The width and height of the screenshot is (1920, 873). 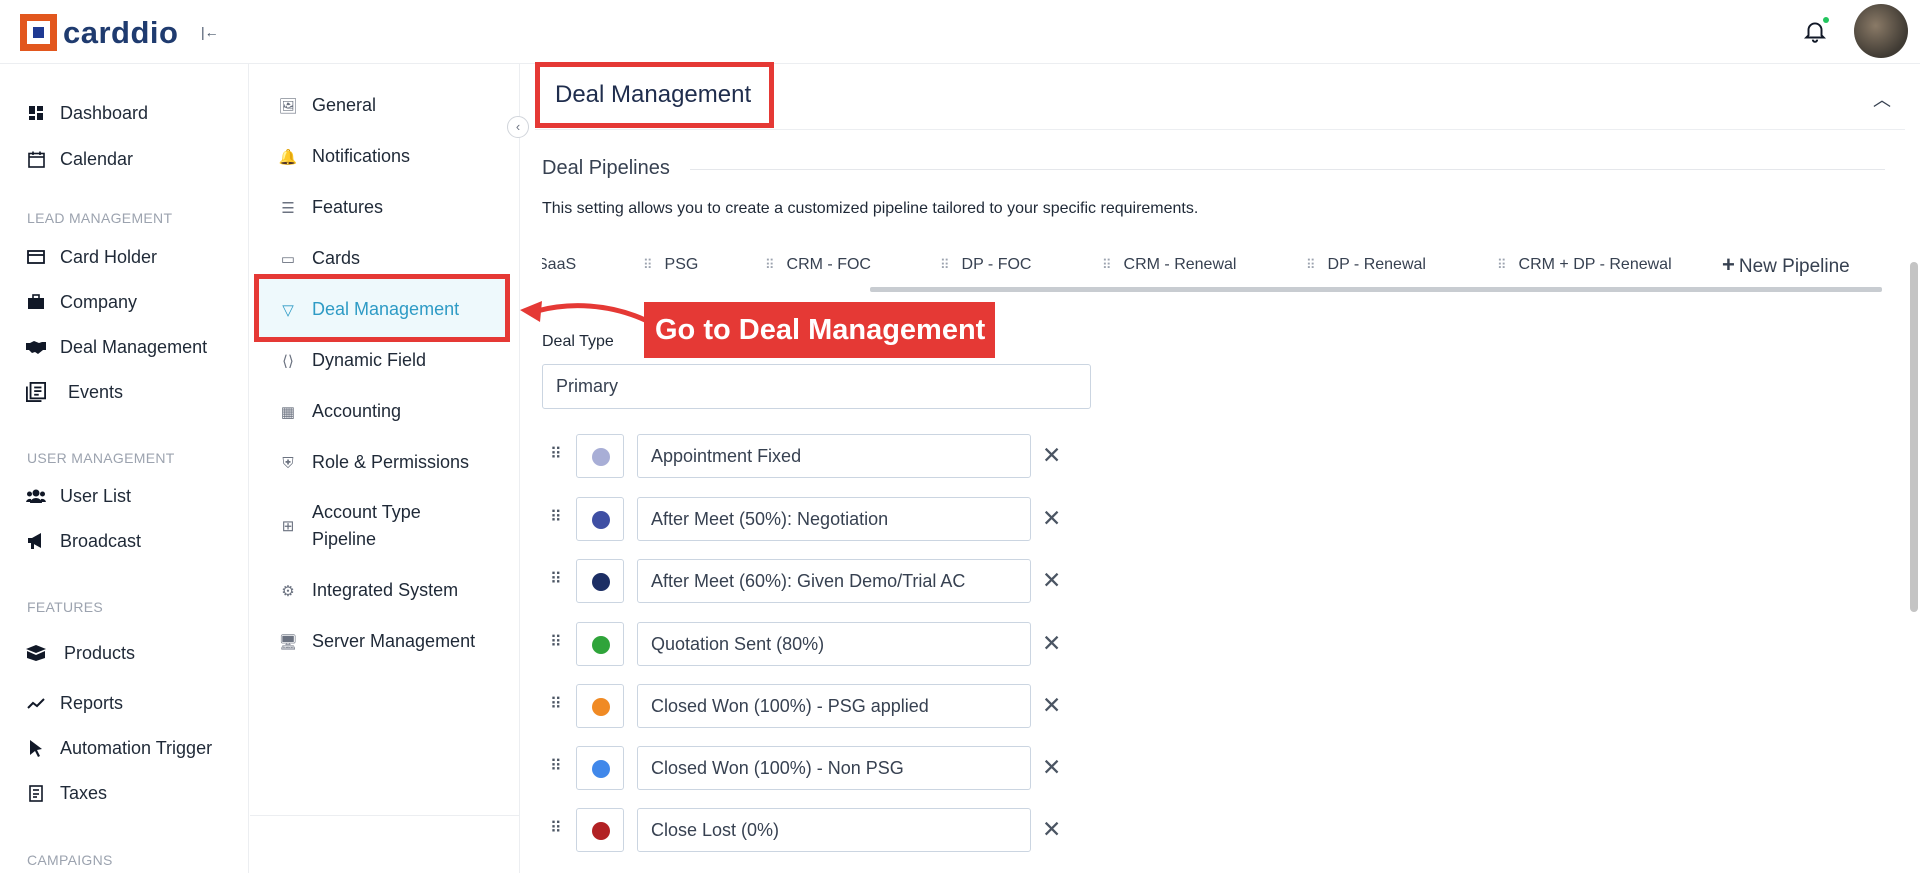 What do you see at coordinates (74, 703) in the screenshot?
I see `sidebar-item-reports: Reports` at bounding box center [74, 703].